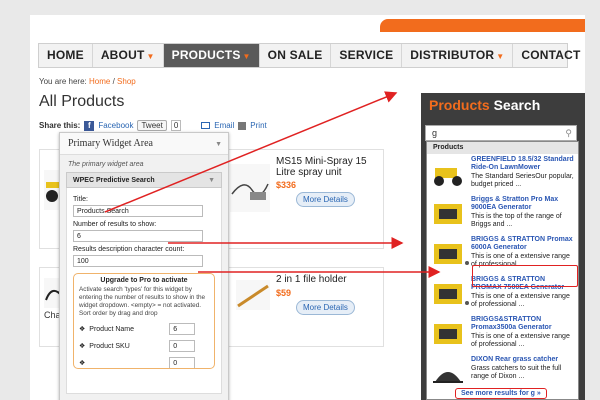 The width and height of the screenshot is (600, 400). Describe the element at coordinates (522, 243) in the screenshot. I see `result-name: BRIGGS & STRATTON Promax 6000A Generator` at that location.